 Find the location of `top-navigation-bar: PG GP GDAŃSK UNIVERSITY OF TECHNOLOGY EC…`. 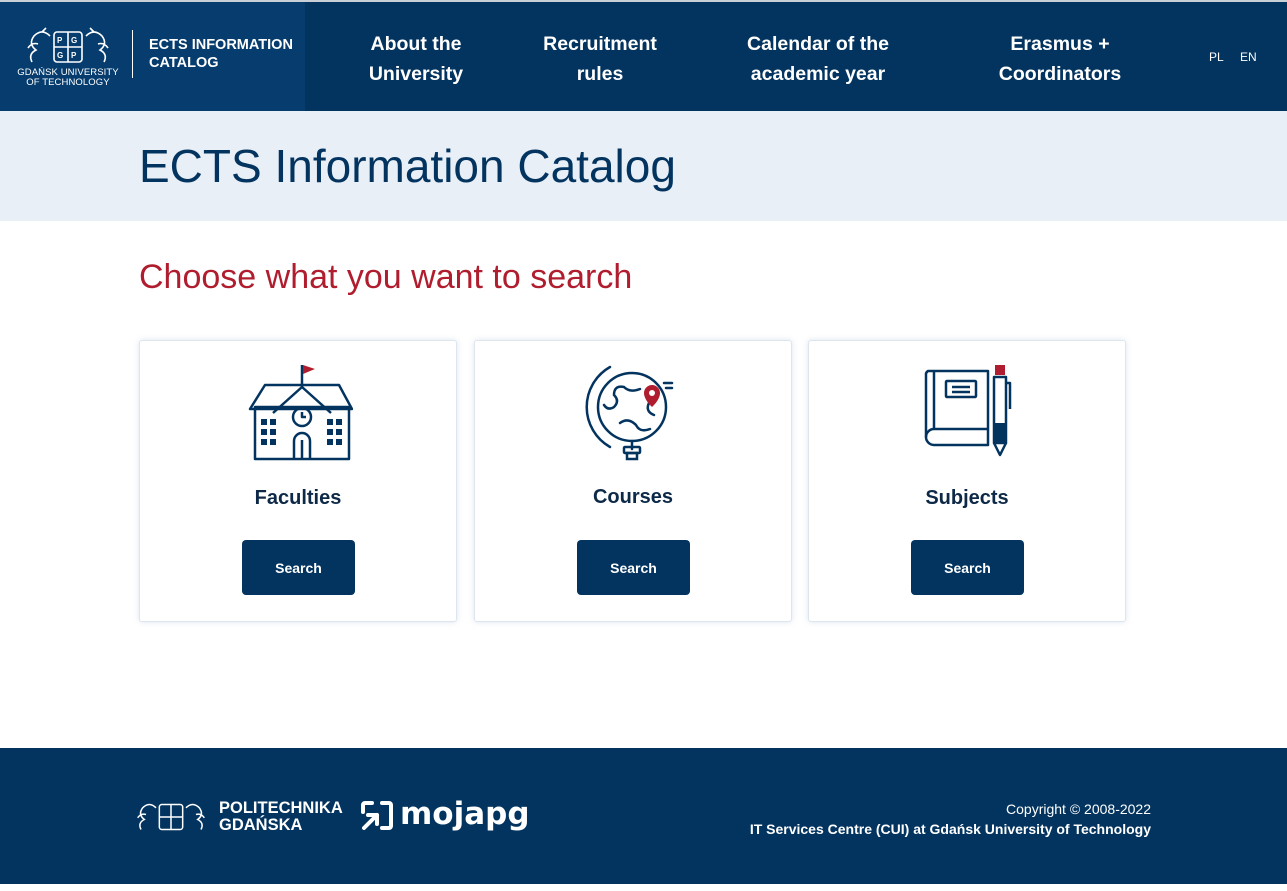

top-navigation-bar: PG GP GDAŃSK UNIVERSITY OF TECHNOLOGY EC… is located at coordinates (643, 55).